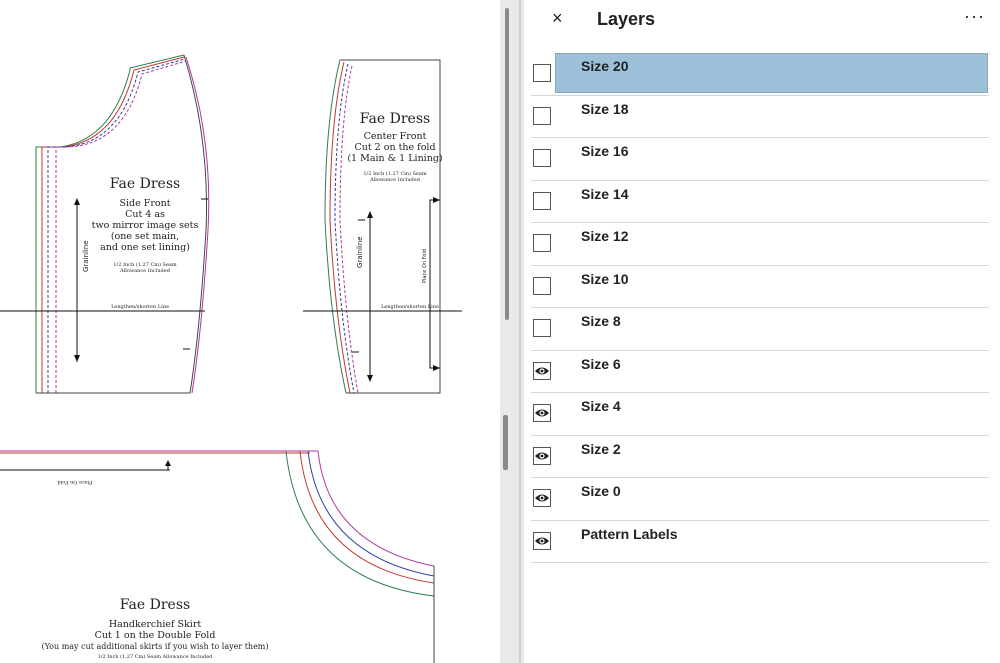  Describe the element at coordinates (762, 20) in the screenshot. I see `layers-panel-header: × Layers ···` at that location.